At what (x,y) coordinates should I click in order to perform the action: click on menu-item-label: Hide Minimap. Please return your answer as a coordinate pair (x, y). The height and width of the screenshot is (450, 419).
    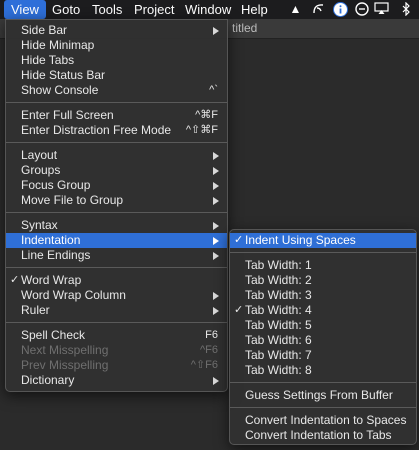
    Looking at the image, I should click on (58, 45).